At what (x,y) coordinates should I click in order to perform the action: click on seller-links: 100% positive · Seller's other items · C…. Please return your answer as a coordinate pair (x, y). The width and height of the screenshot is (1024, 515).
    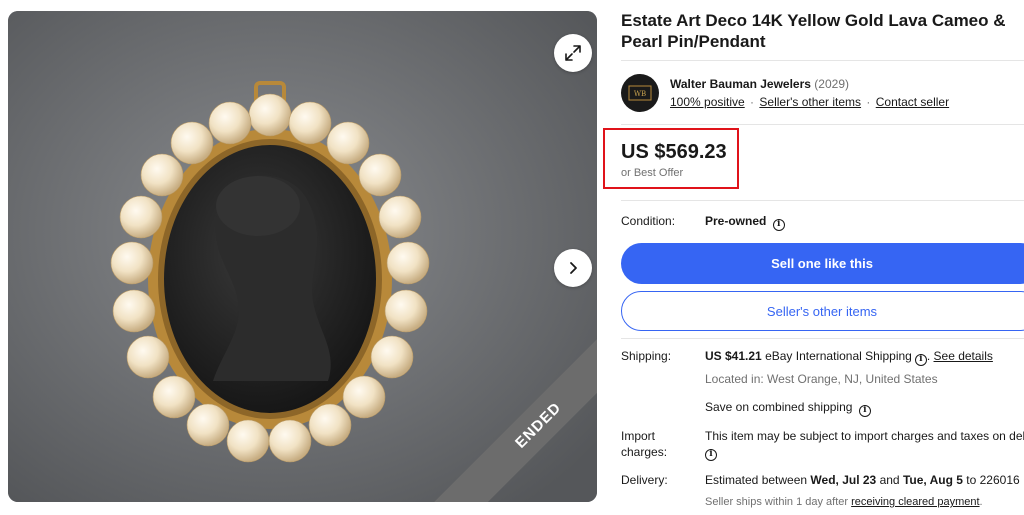
    Looking at the image, I should click on (810, 102).